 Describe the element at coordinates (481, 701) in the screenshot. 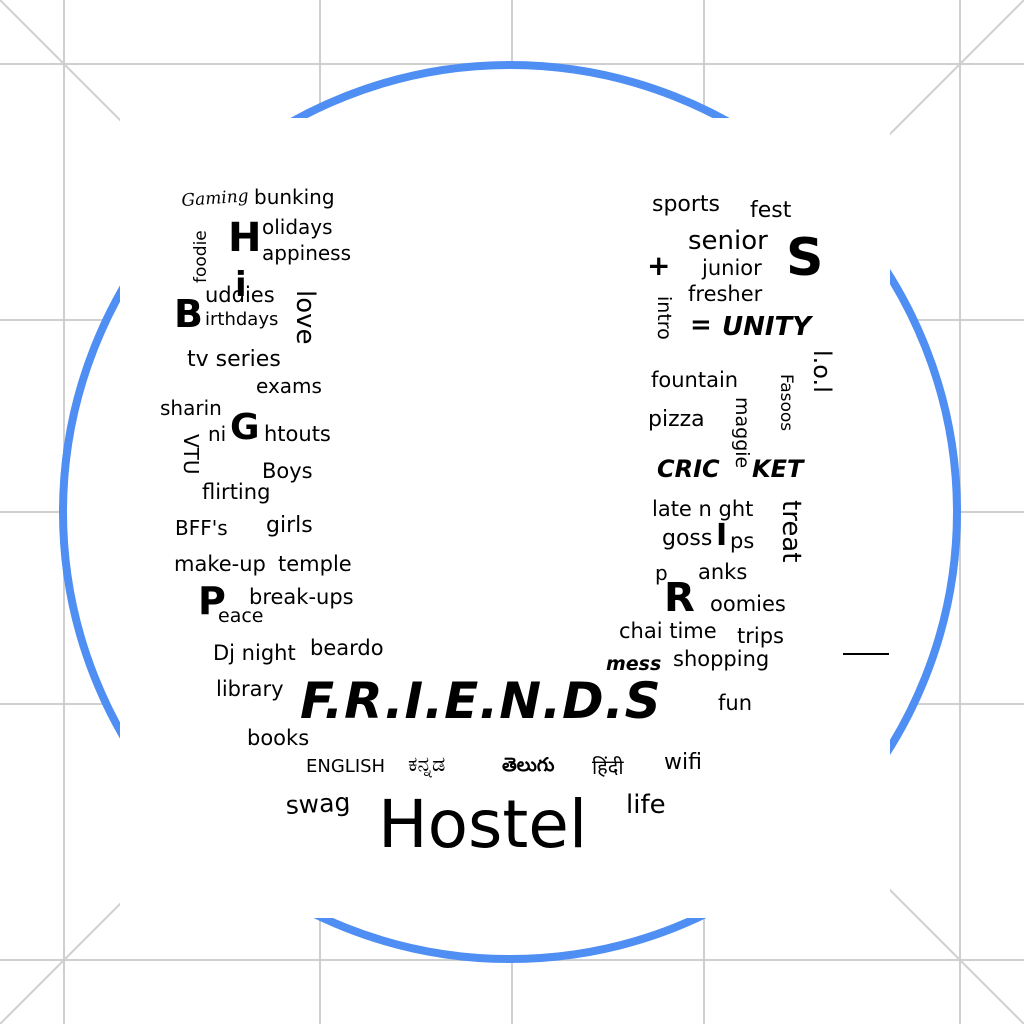

I see `word-friends: F.R.I.E.N.D.S` at that location.